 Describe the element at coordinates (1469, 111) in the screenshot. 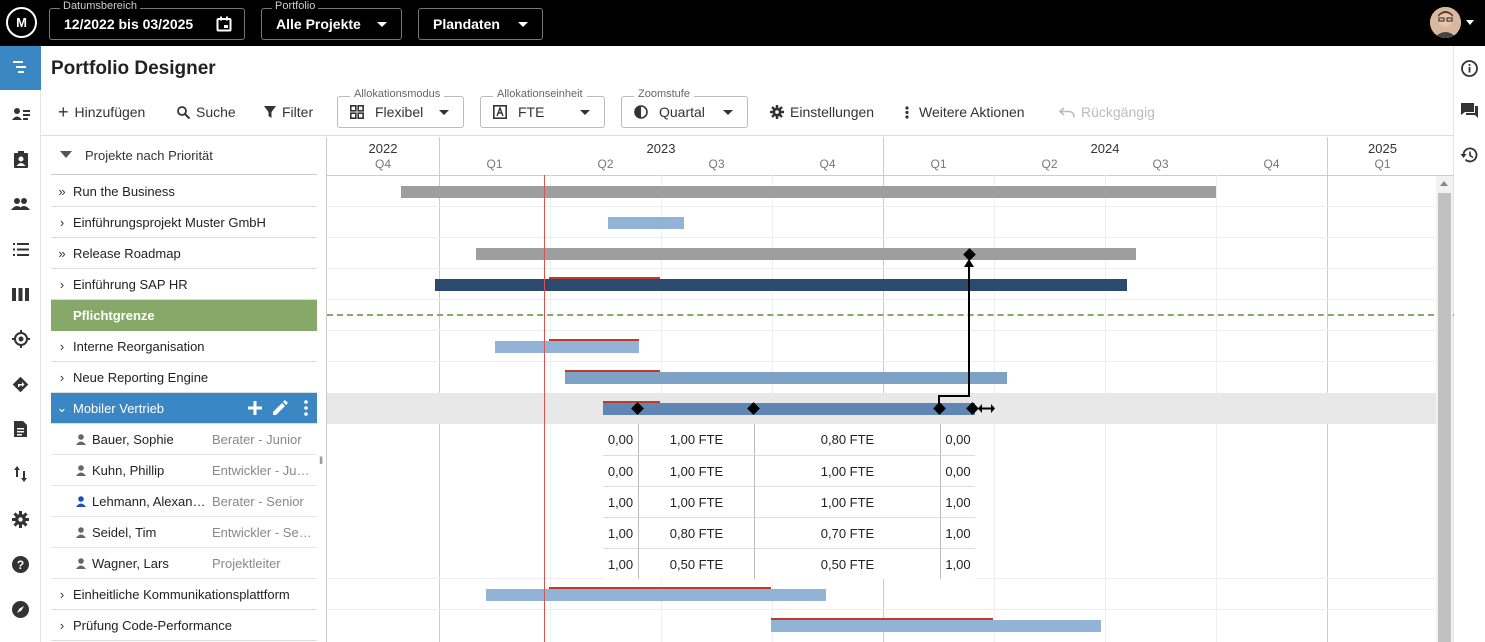

I see `comments-icon` at that location.